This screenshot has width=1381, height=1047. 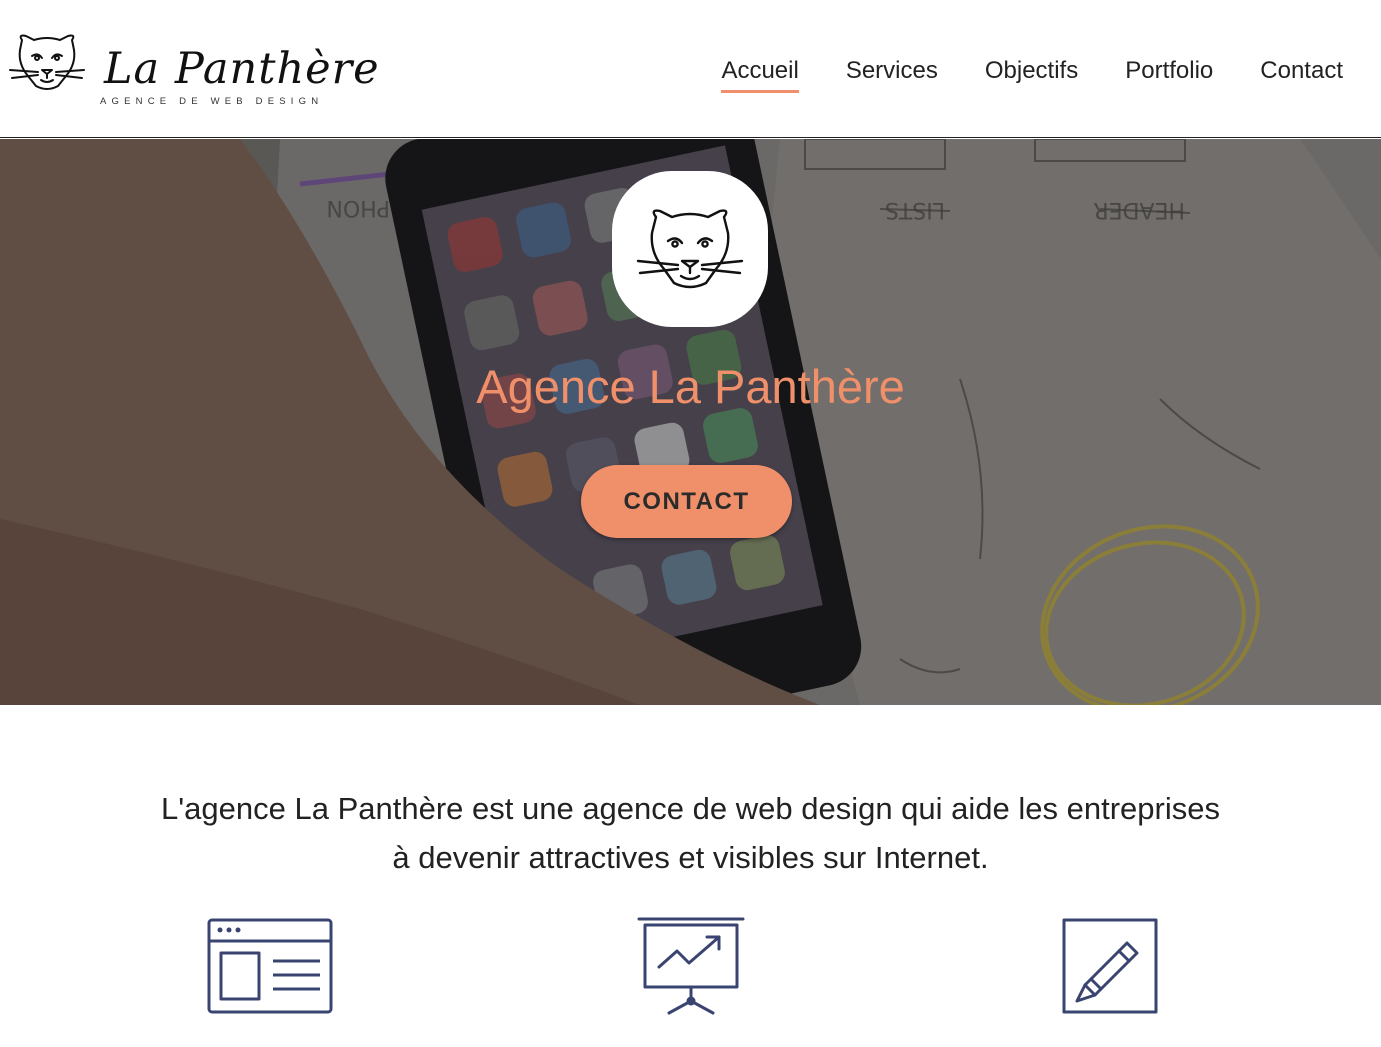 I want to click on web-layout-icon, so click(x=270, y=966).